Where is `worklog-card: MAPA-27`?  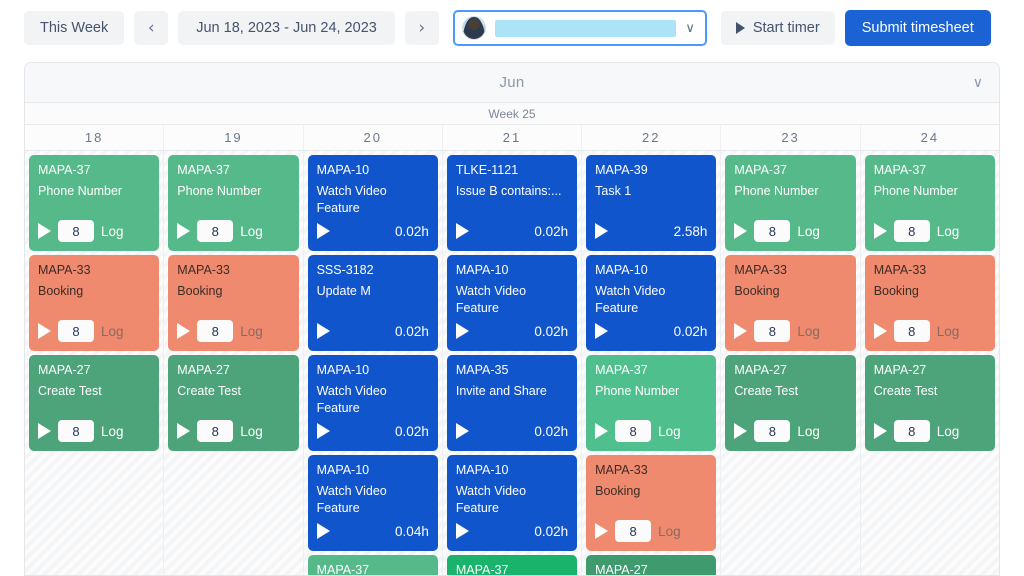
worklog-card: MAPA-27 is located at coordinates (651, 565).